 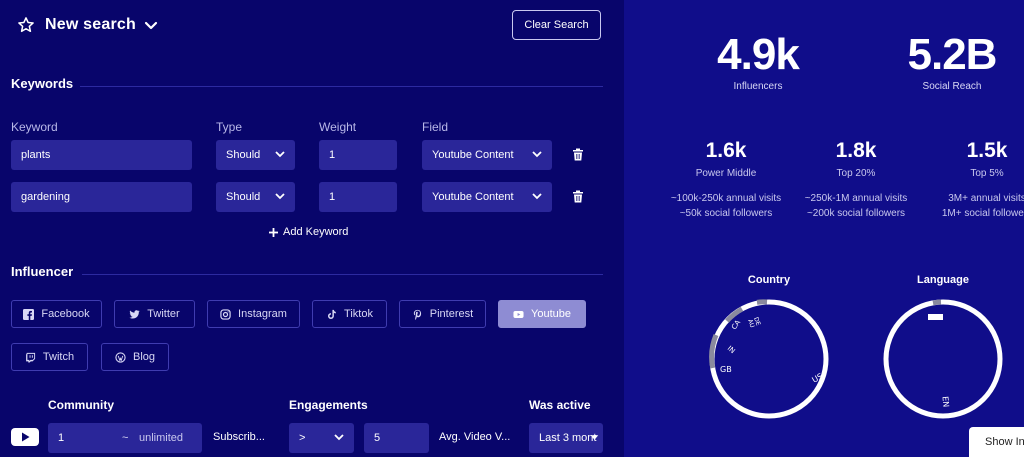 What do you see at coordinates (101, 155) in the screenshot?
I see `keyword-input: plants` at bounding box center [101, 155].